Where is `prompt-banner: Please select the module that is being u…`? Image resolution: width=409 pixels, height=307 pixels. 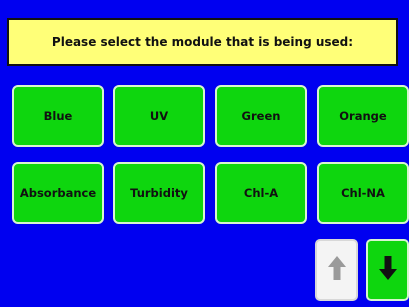 prompt-banner: Please select the module that is being u… is located at coordinates (202, 42).